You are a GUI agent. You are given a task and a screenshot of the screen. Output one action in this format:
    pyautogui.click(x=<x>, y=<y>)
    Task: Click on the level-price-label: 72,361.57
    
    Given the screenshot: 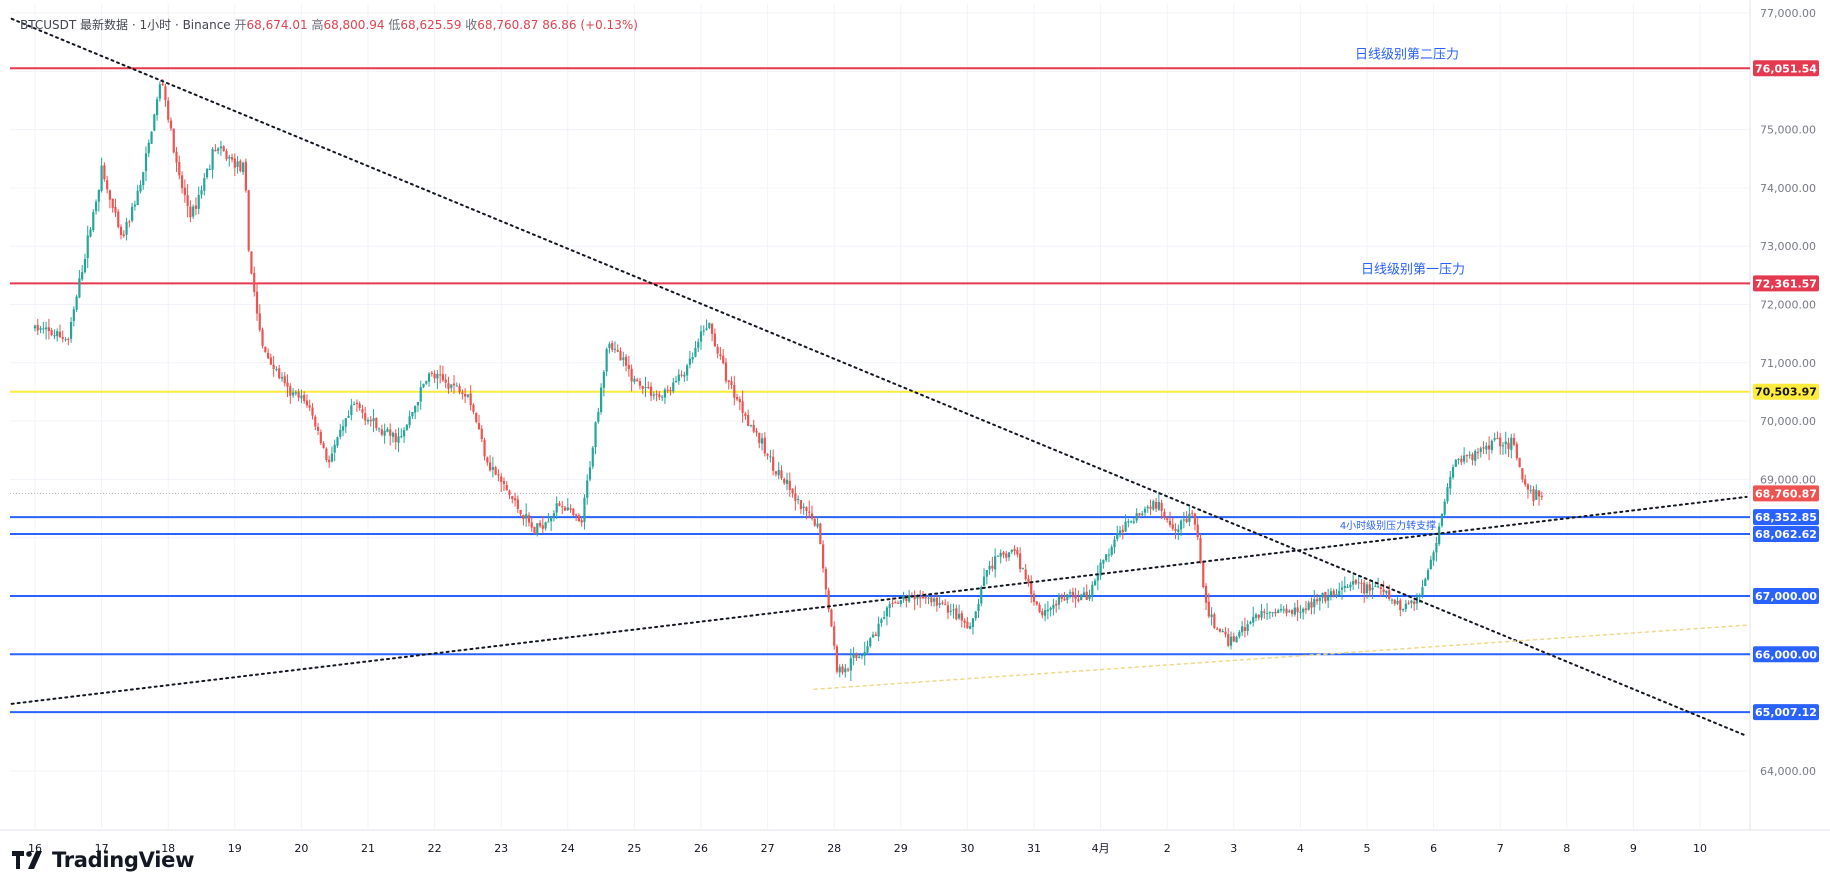 What is the action you would take?
    pyautogui.click(x=1786, y=283)
    